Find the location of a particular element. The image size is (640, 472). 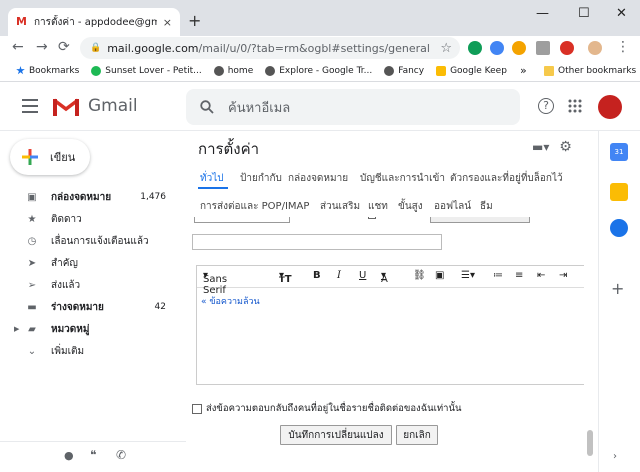

indent-less-icon: ⇤ is located at coordinates (541, 275).